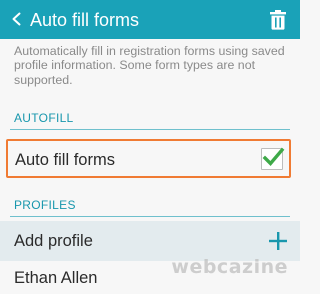 Image resolution: width=320 pixels, height=294 pixels. I want to click on delete-button, so click(278, 20).